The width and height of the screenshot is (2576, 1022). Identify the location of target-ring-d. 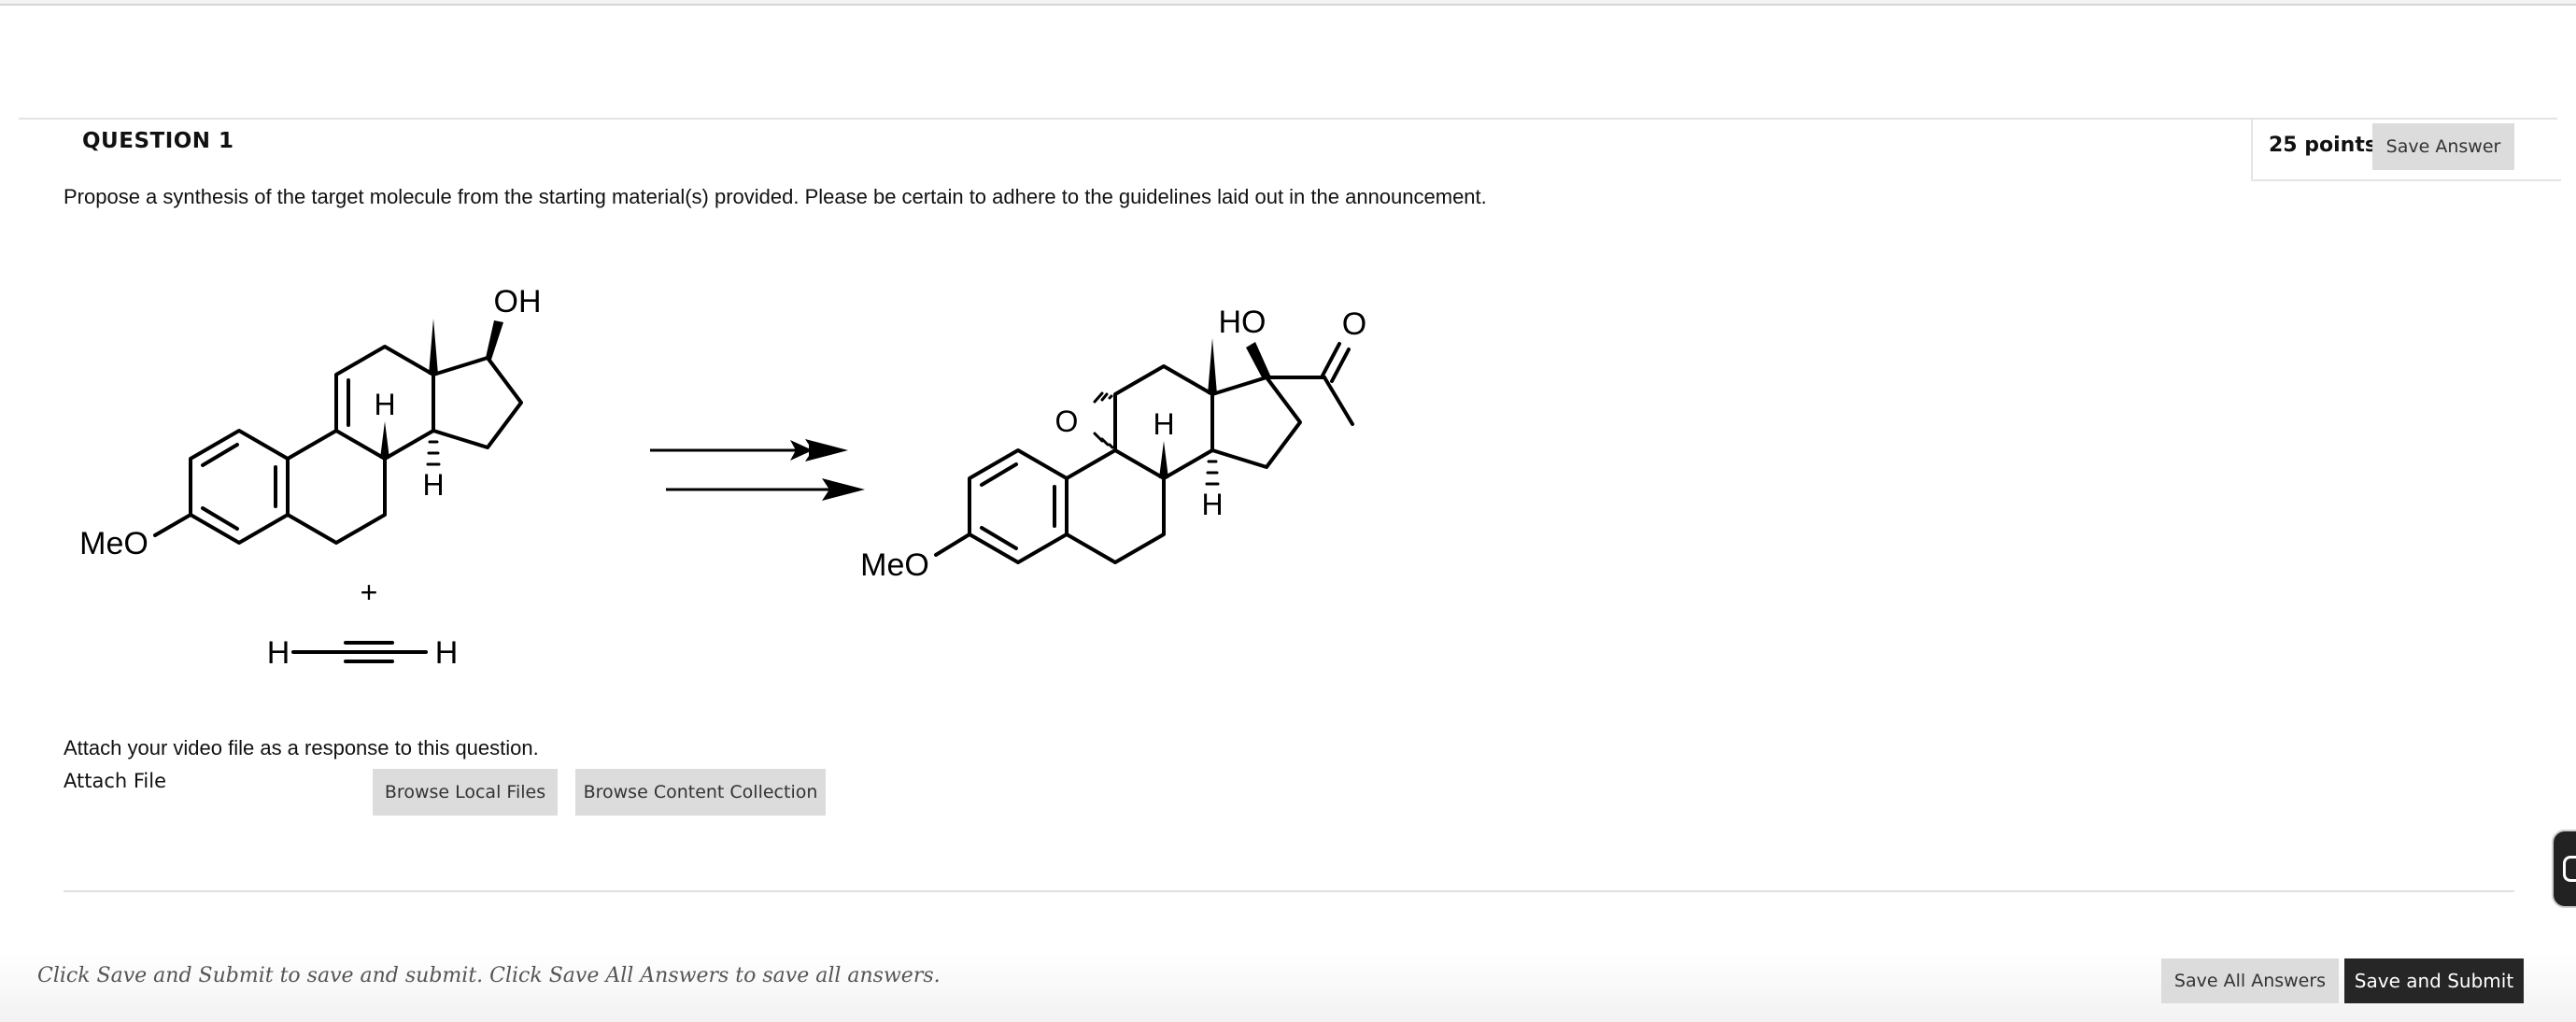
(1256, 422).